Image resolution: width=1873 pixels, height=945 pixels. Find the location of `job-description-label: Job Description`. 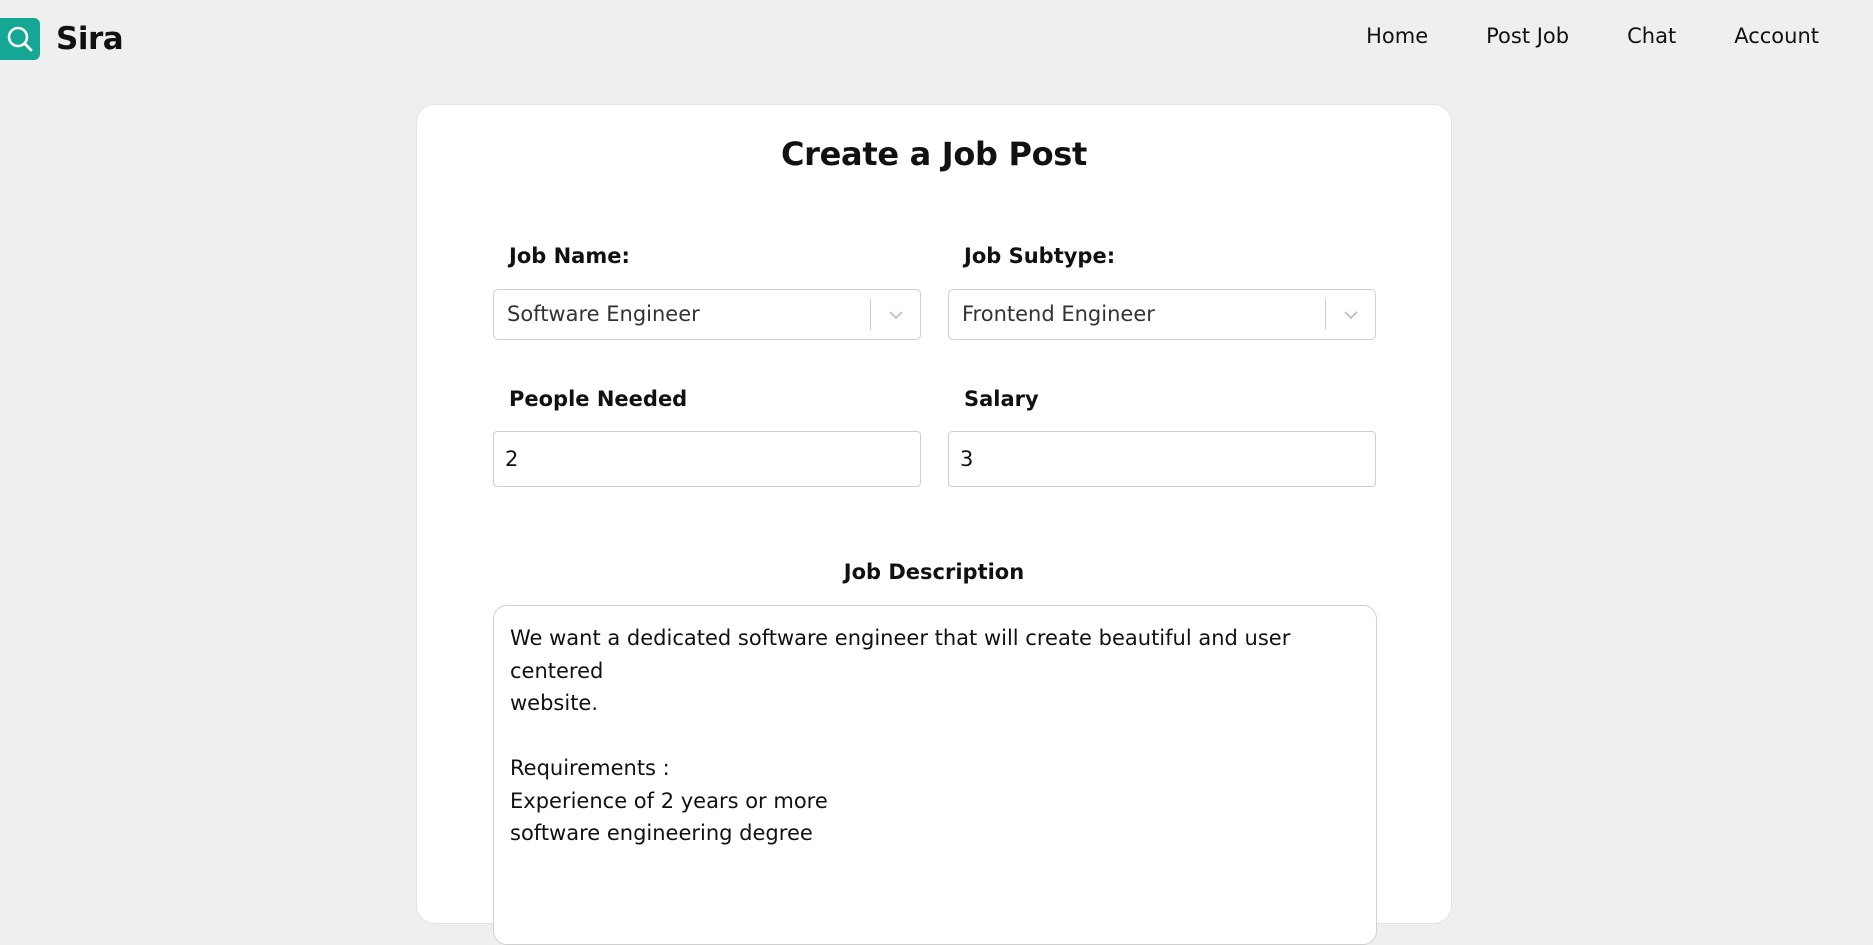

job-description-label: Job Description is located at coordinates (934, 572).